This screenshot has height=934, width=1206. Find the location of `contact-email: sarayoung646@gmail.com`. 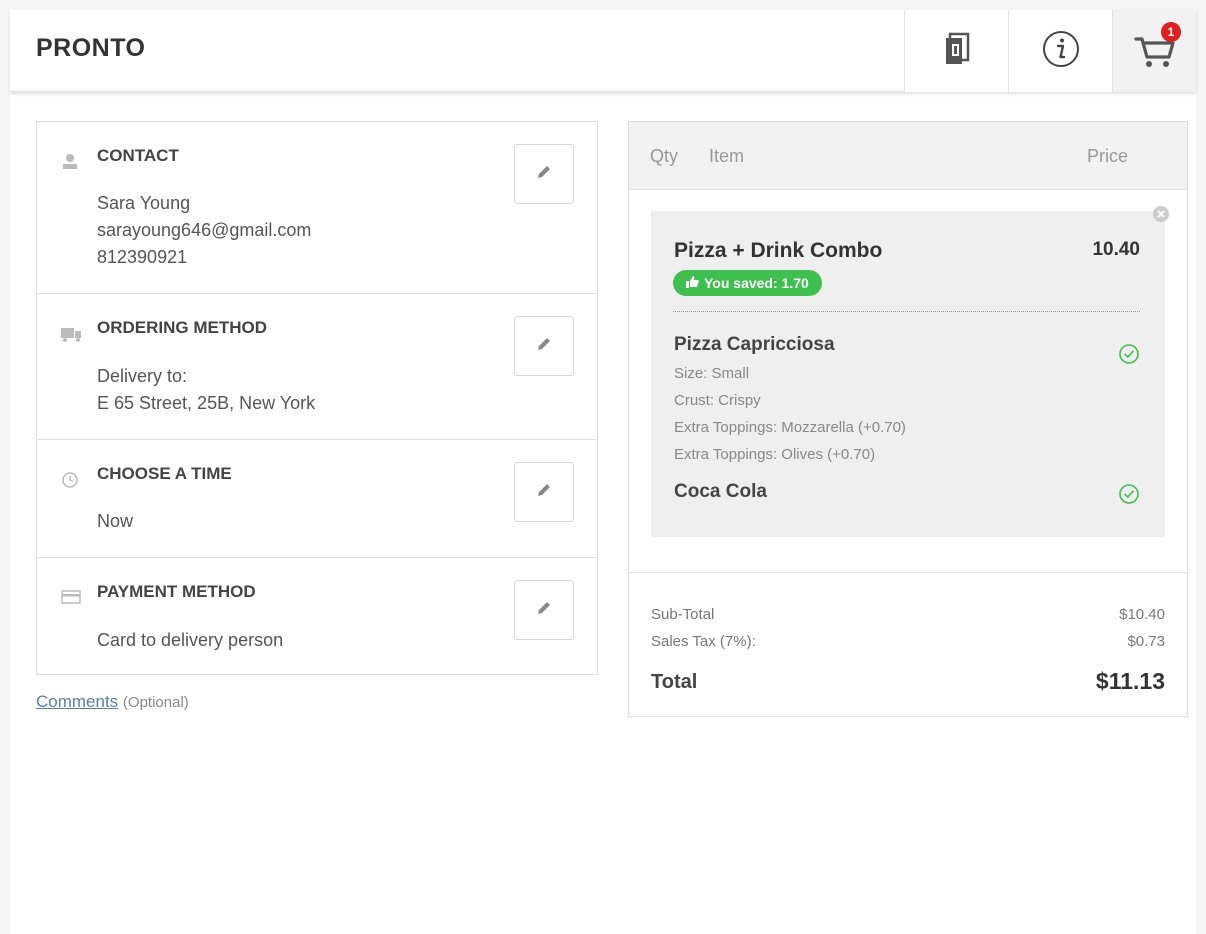

contact-email: sarayoung646@gmail.com is located at coordinates (204, 230).